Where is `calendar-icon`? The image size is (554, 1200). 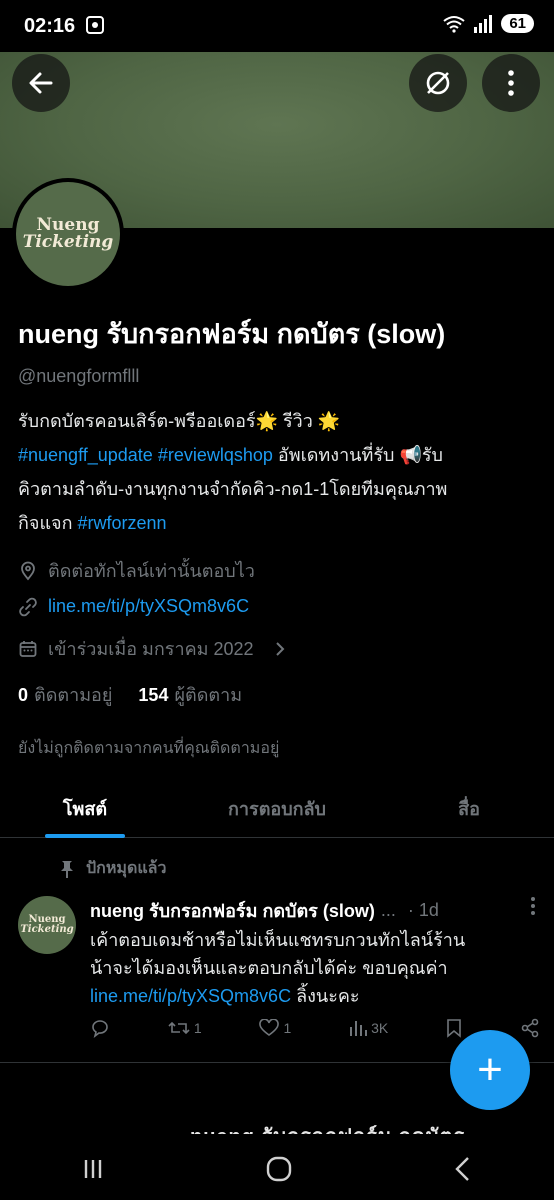 calendar-icon is located at coordinates (28, 648).